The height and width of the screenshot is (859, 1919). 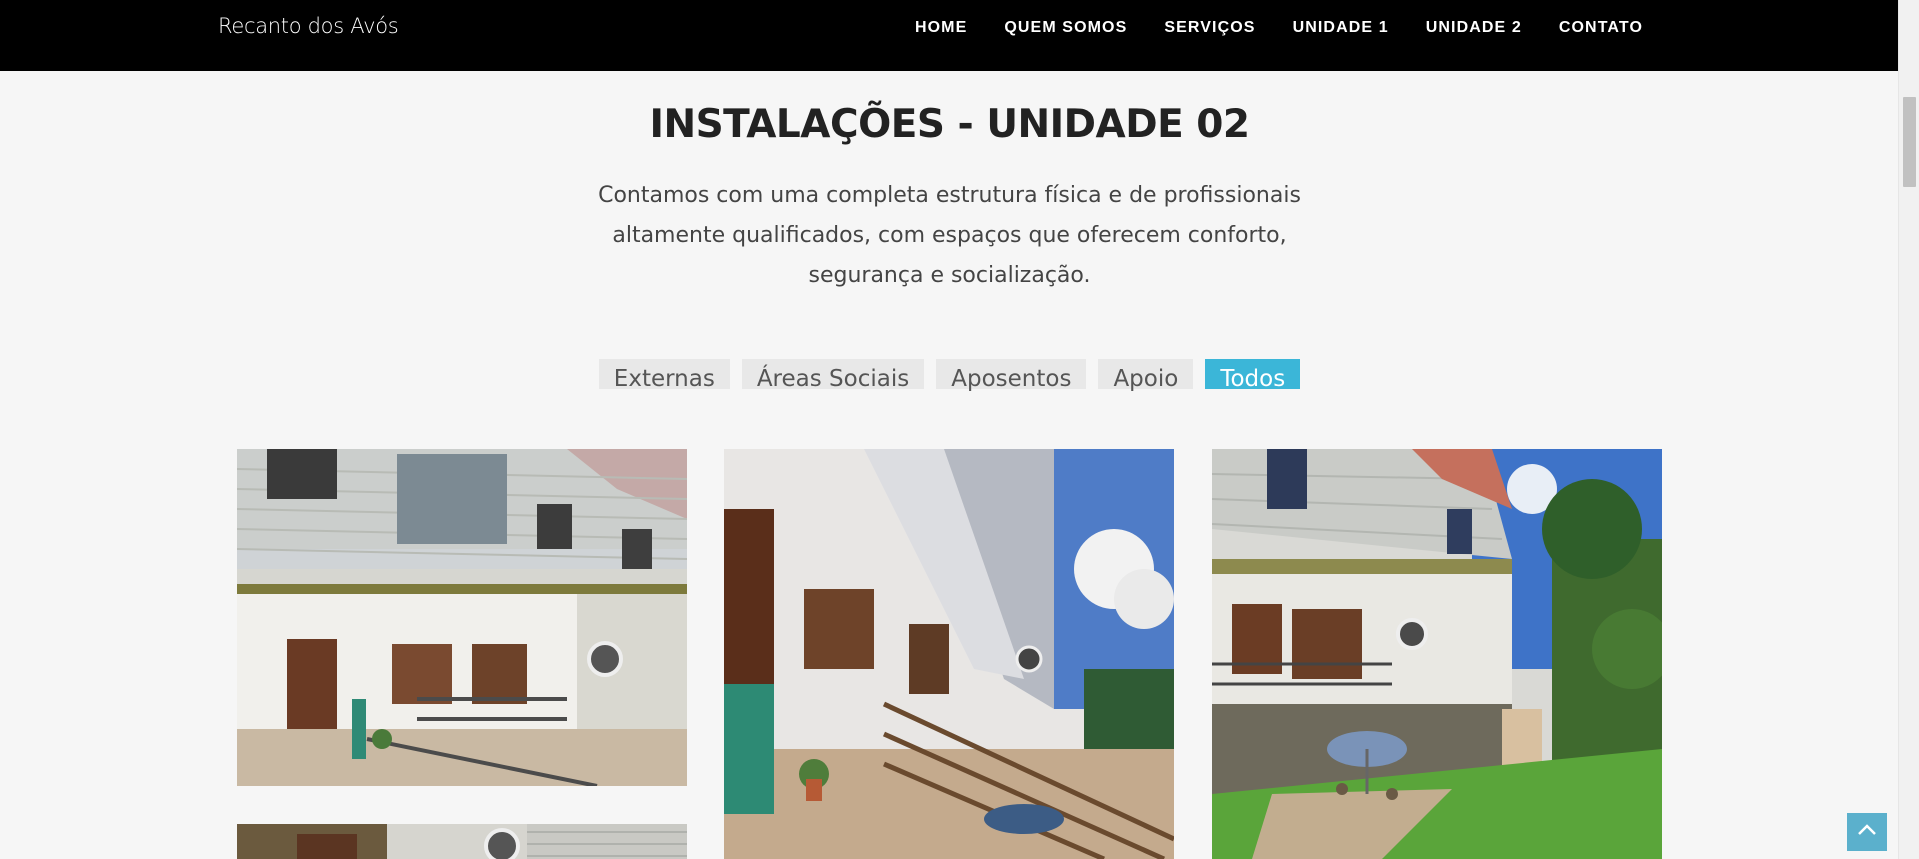 I want to click on page-scrollbar, so click(x=1908, y=429).